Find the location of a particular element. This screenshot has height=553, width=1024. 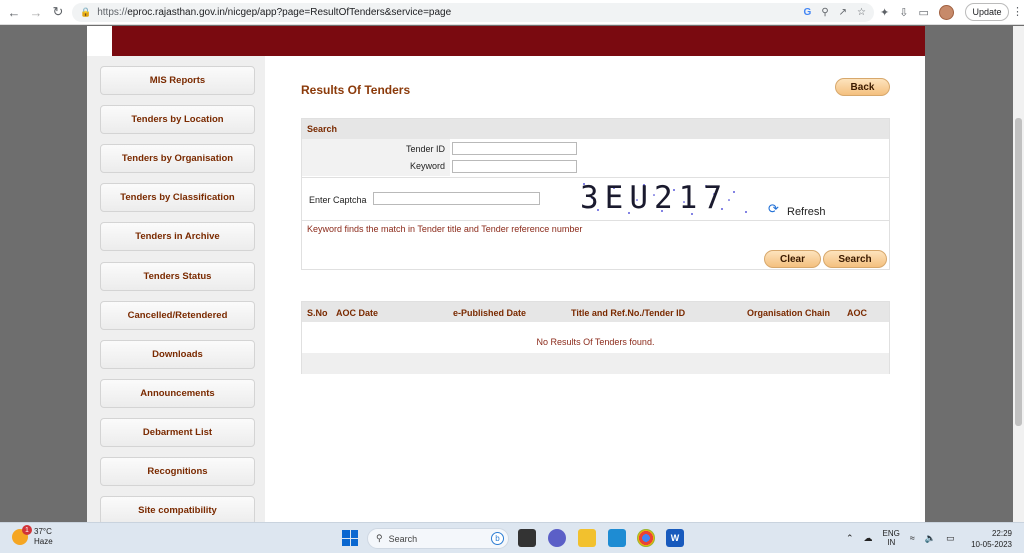

word-icon: W is located at coordinates (675, 538).